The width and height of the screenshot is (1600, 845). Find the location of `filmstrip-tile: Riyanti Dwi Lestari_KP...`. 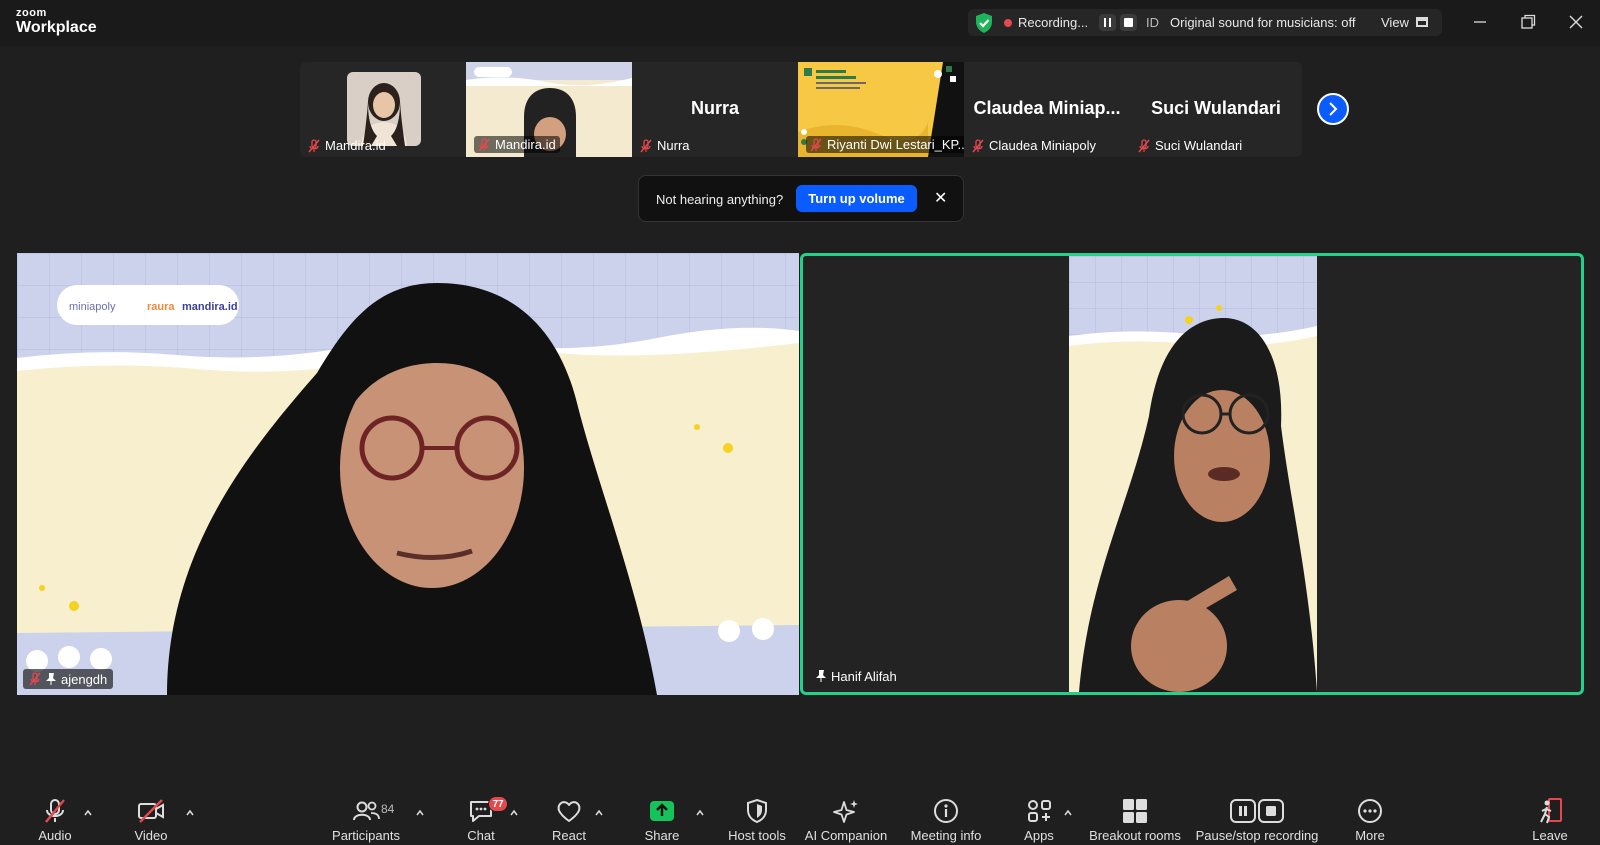

filmstrip-tile: Riyanti Dwi Lestari_KP... is located at coordinates (881, 109).